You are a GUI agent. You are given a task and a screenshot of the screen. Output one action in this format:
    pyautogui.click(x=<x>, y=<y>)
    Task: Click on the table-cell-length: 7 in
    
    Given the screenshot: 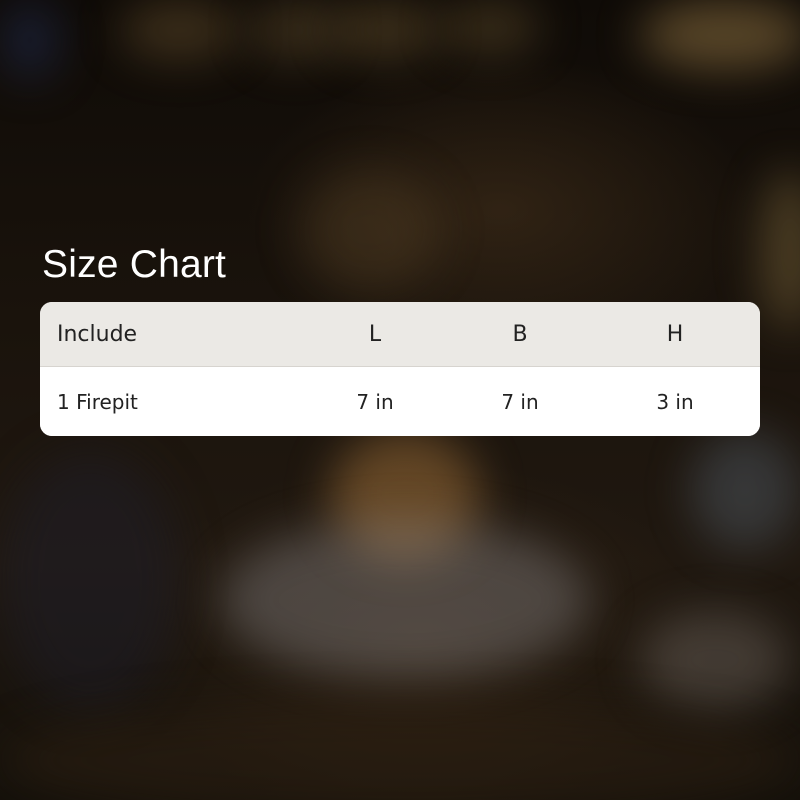 What is the action you would take?
    pyautogui.click(x=375, y=401)
    